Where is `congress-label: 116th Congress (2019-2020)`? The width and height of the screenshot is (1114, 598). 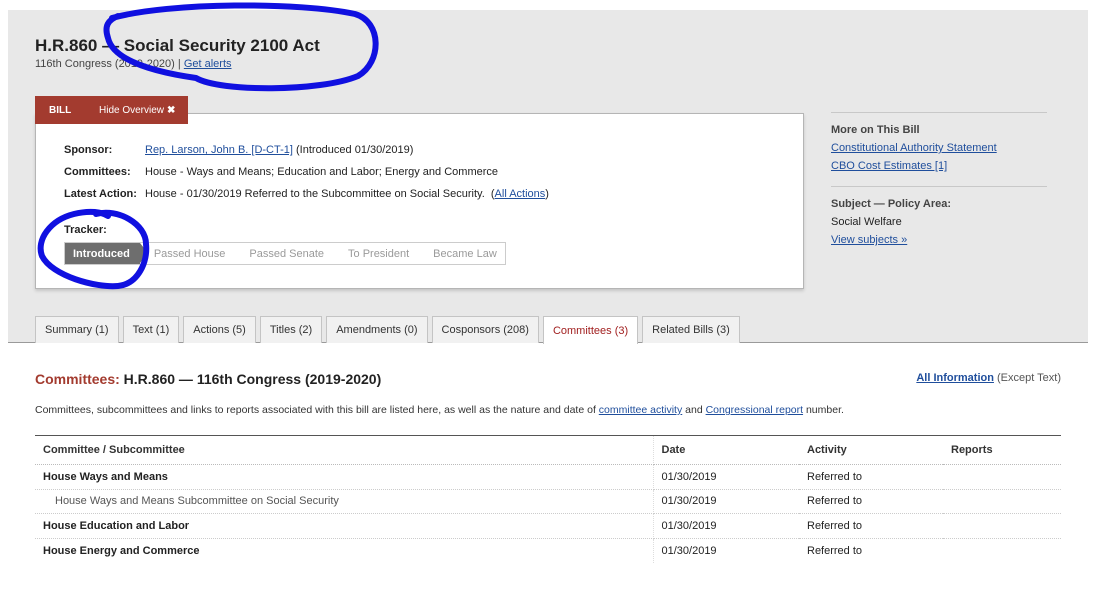 congress-label: 116th Congress (2019-2020) is located at coordinates (105, 64).